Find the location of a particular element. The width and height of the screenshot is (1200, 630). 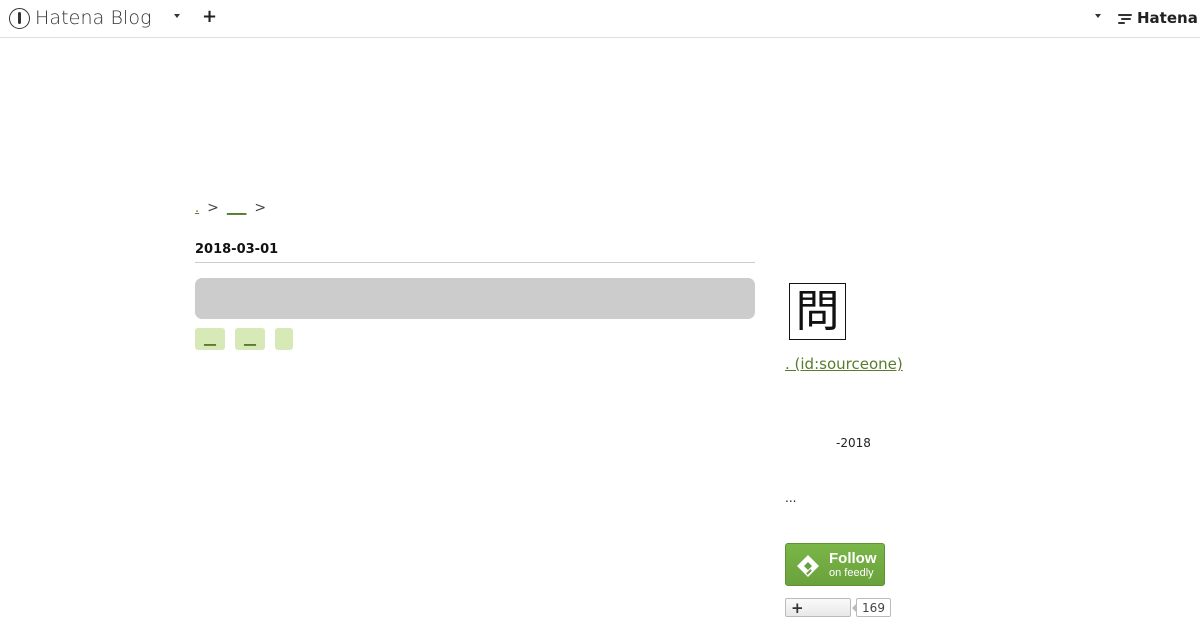

breadcrumb: . > ___ > is located at coordinates (234, 208).